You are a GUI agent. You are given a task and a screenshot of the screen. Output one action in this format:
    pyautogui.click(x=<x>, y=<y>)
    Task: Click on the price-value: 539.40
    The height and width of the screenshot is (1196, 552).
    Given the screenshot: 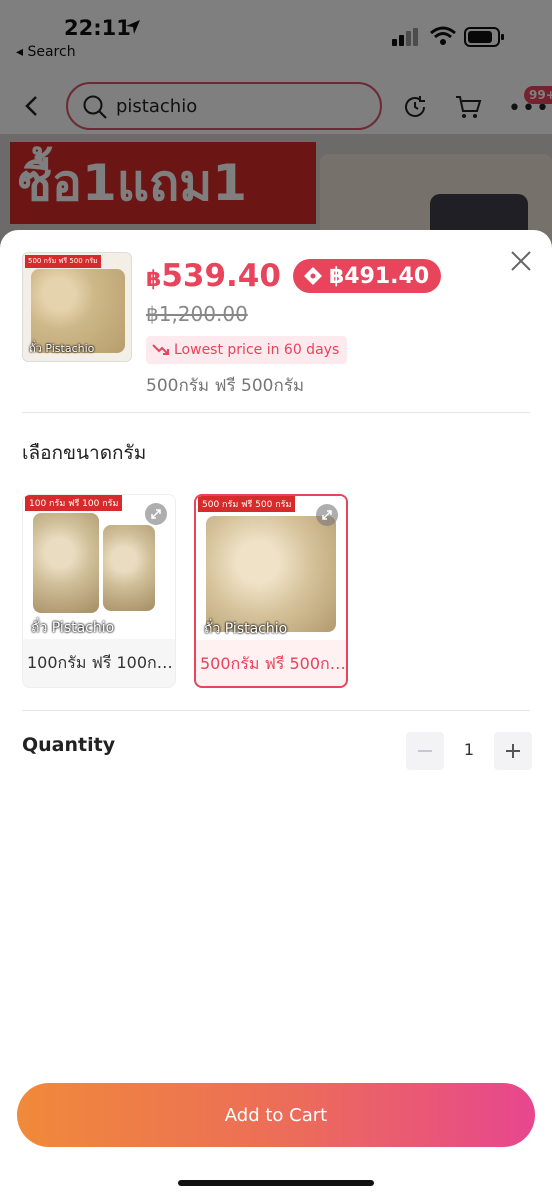 What is the action you would take?
    pyautogui.click(x=221, y=276)
    